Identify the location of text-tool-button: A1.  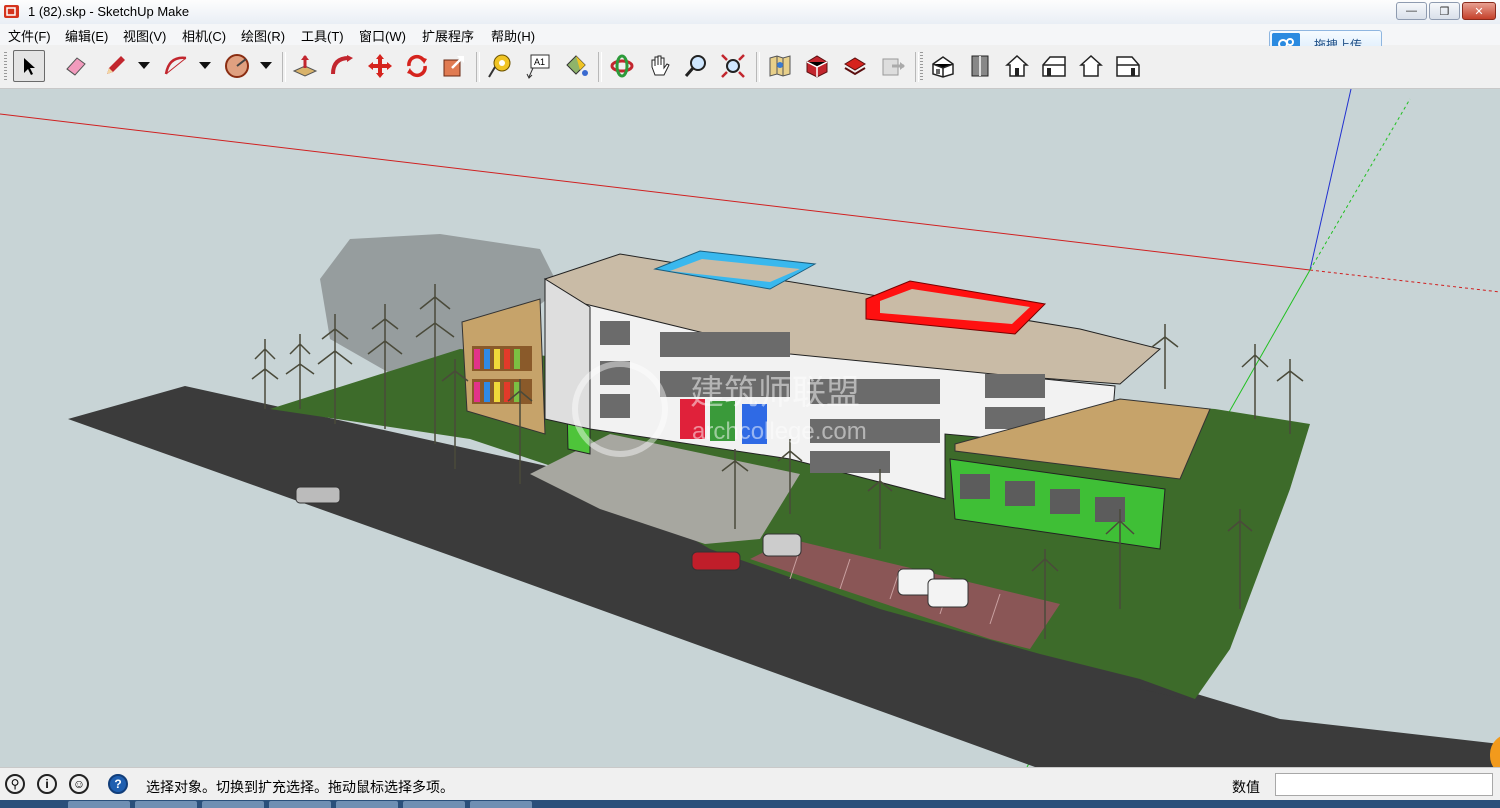
(538, 66).